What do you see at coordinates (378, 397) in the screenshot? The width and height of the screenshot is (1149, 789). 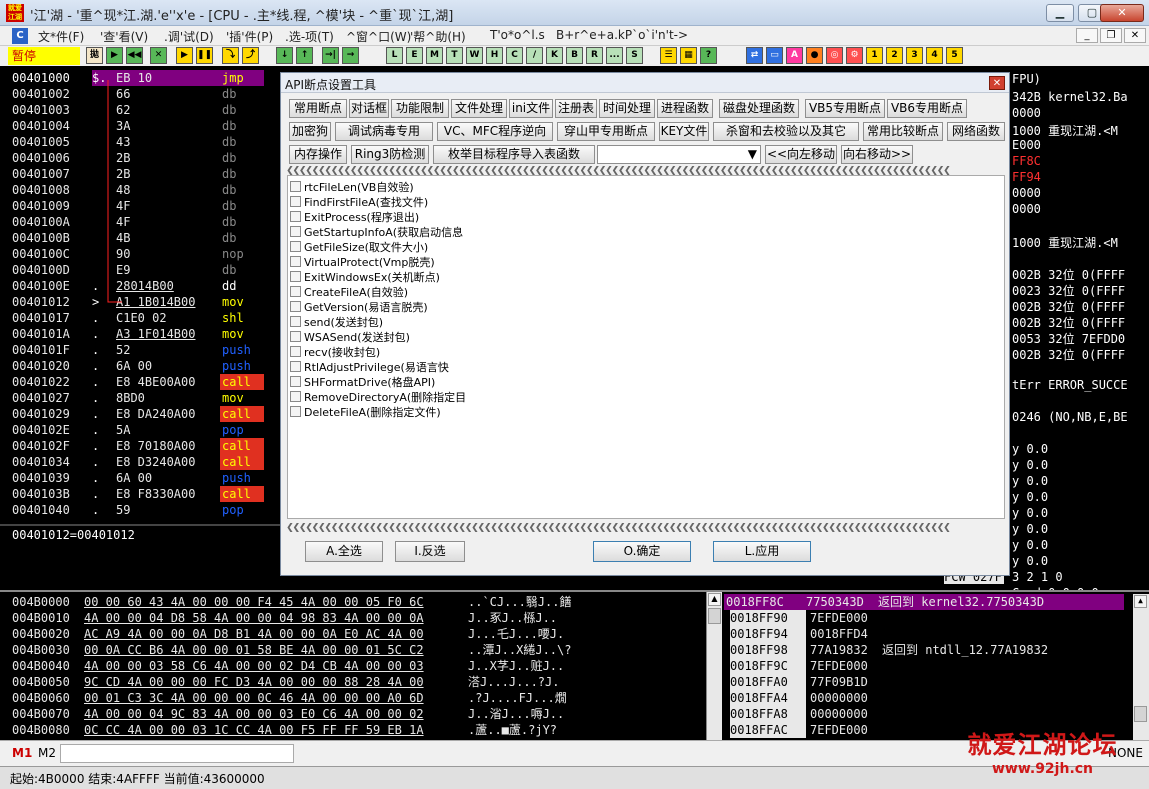 I see `api-checkbox: RemoveDirectoryA(删除指定目` at bounding box center [378, 397].